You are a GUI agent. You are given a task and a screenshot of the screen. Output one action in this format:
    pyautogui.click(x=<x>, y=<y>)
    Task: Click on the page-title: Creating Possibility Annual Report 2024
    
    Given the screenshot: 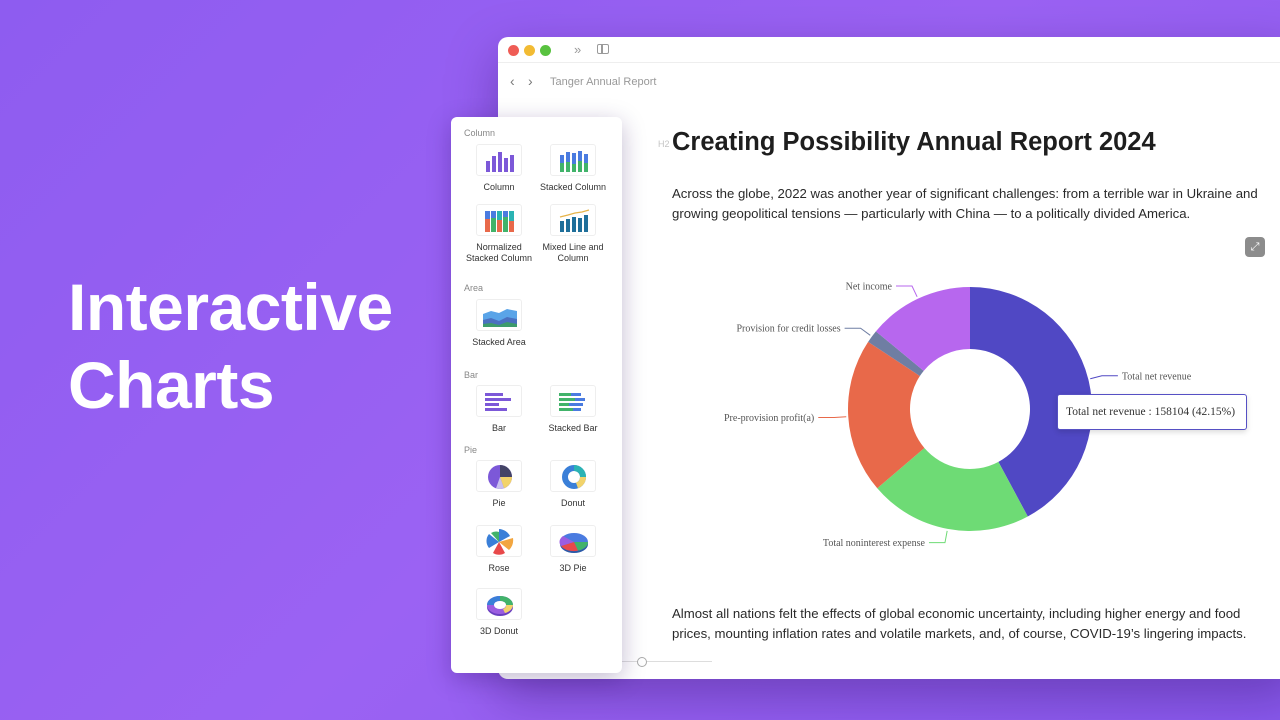 What is the action you would take?
    pyautogui.click(x=914, y=142)
    